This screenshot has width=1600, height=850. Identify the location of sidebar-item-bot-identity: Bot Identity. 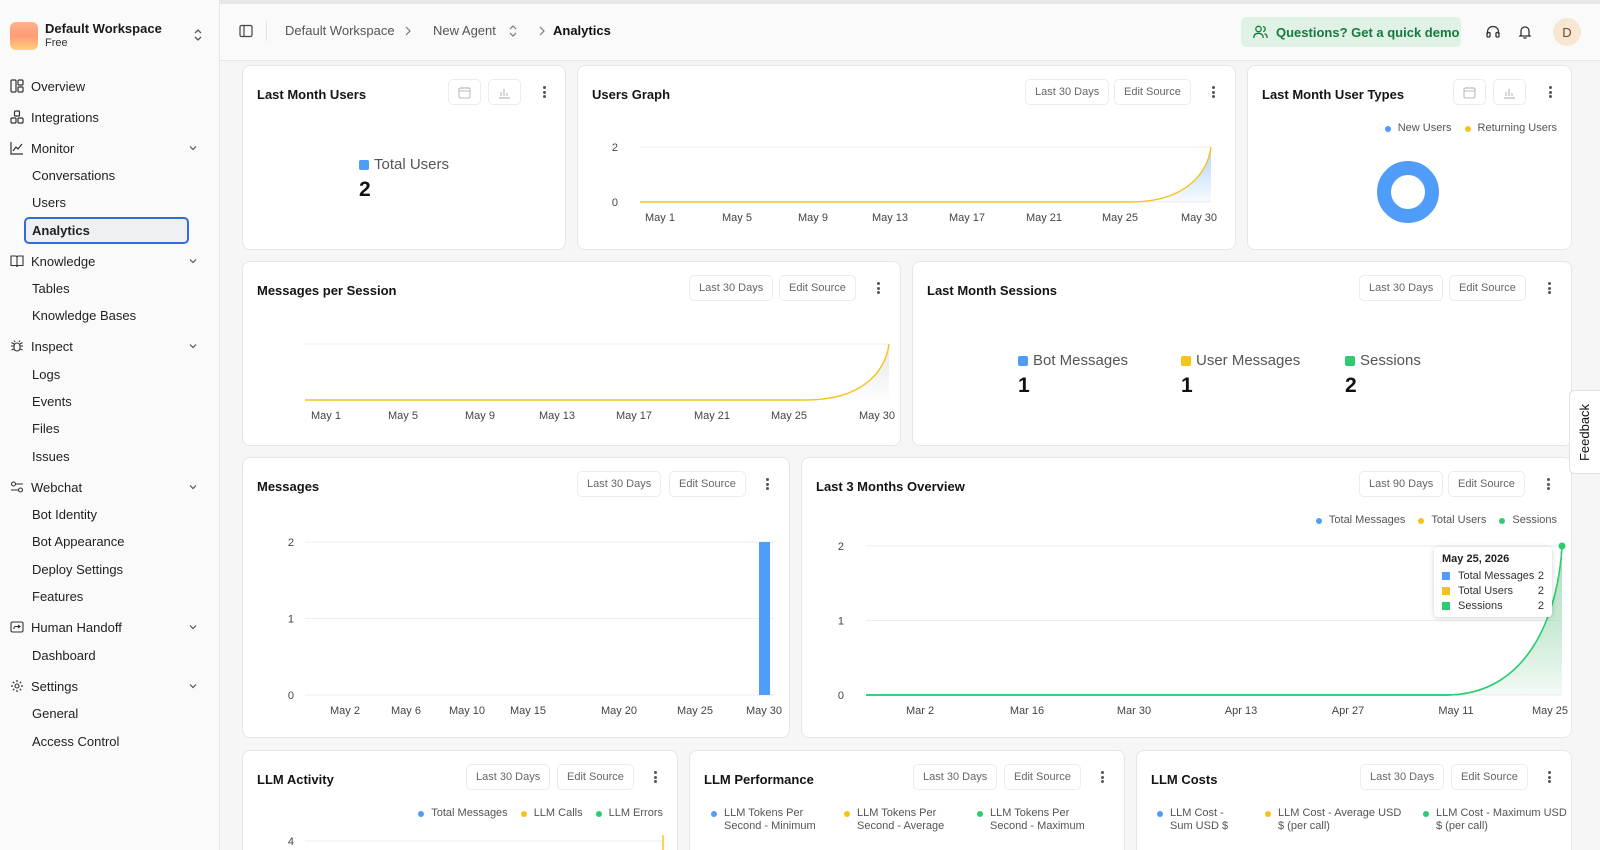
(106, 514).